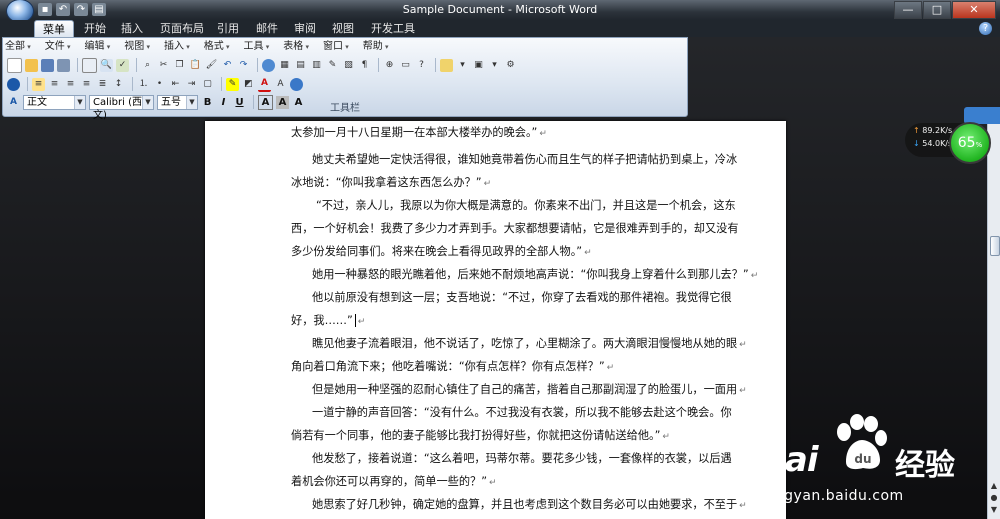 This screenshot has height=519, width=1000. What do you see at coordinates (343, 28) in the screenshot?
I see `tab-view: 视图` at bounding box center [343, 28].